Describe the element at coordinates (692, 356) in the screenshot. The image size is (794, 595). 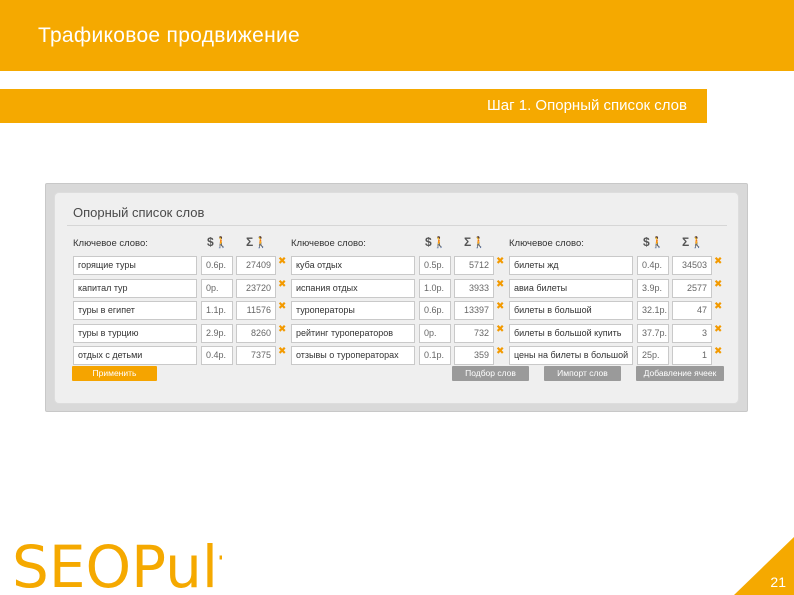
I see `count-value: 1` at that location.